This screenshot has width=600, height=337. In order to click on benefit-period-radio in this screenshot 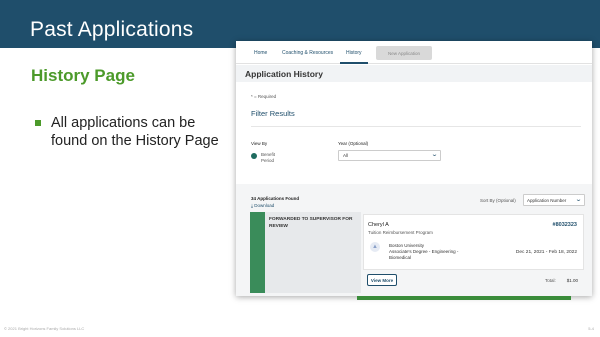, I will do `click(254, 156)`.